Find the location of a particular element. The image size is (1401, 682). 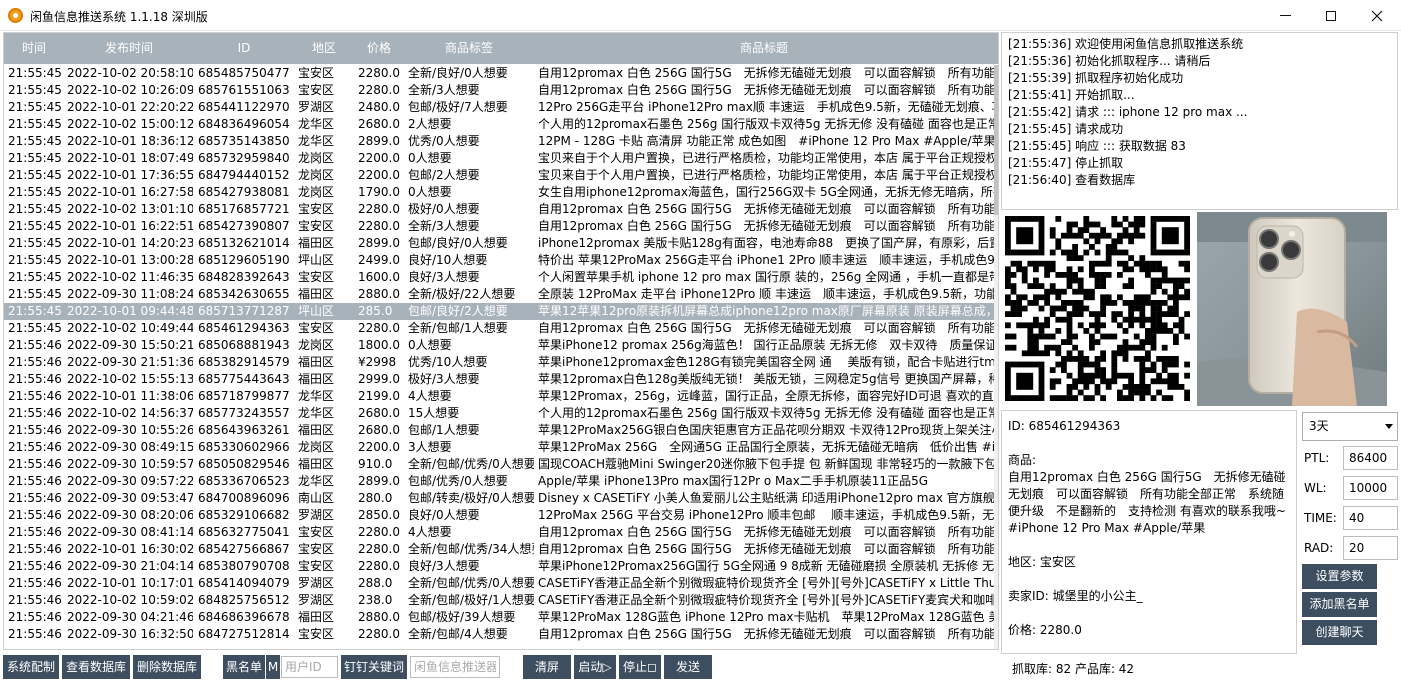

maximize-button is located at coordinates (1331, 15).